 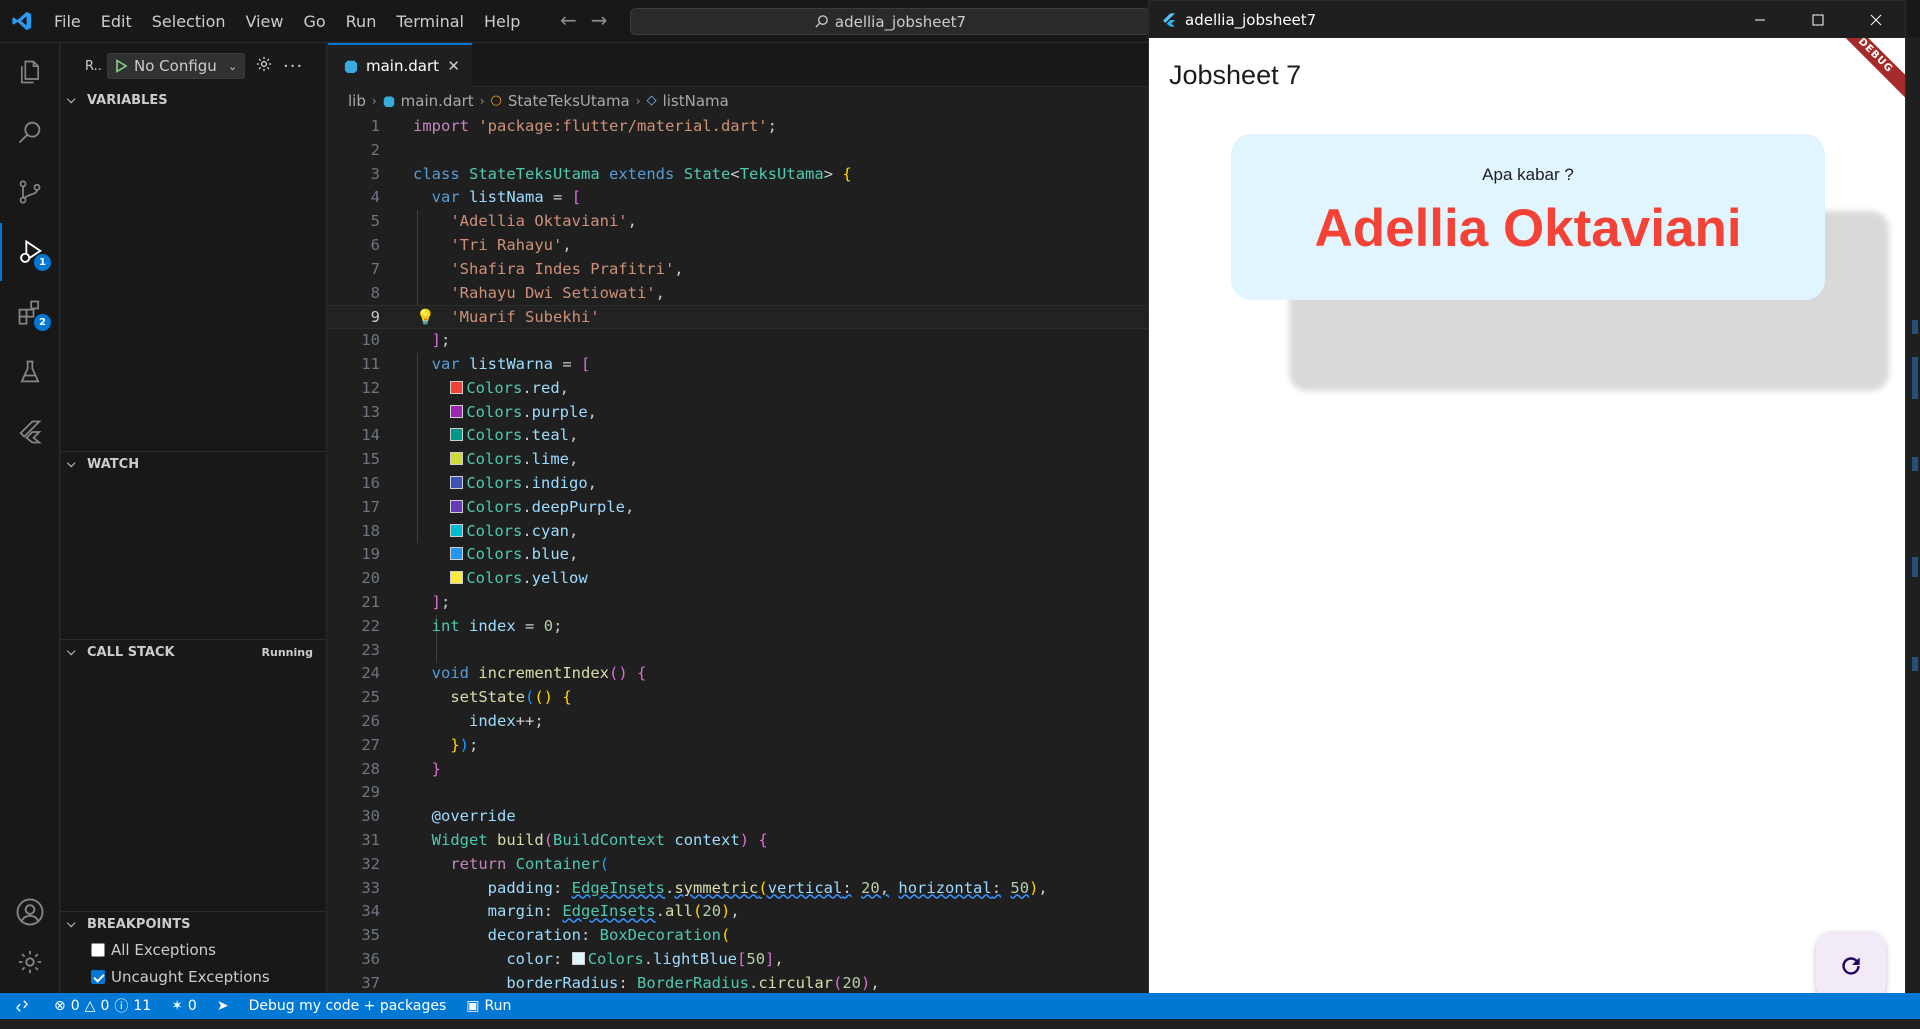 What do you see at coordinates (177, 1006) in the screenshot?
I see `broadcast-icon: ✶` at bounding box center [177, 1006].